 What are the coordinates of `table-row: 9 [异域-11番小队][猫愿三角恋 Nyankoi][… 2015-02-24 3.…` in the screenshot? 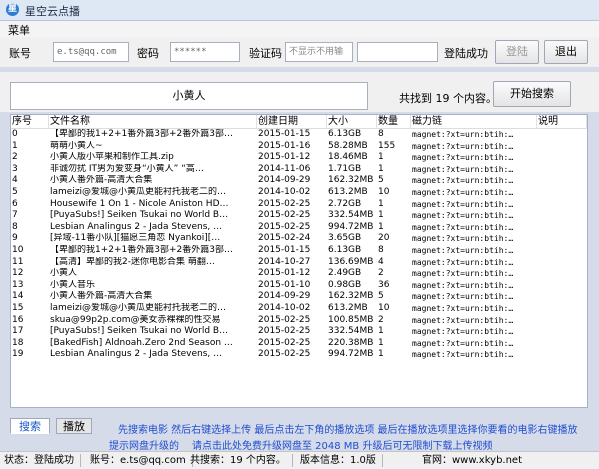 It's located at (299, 238).